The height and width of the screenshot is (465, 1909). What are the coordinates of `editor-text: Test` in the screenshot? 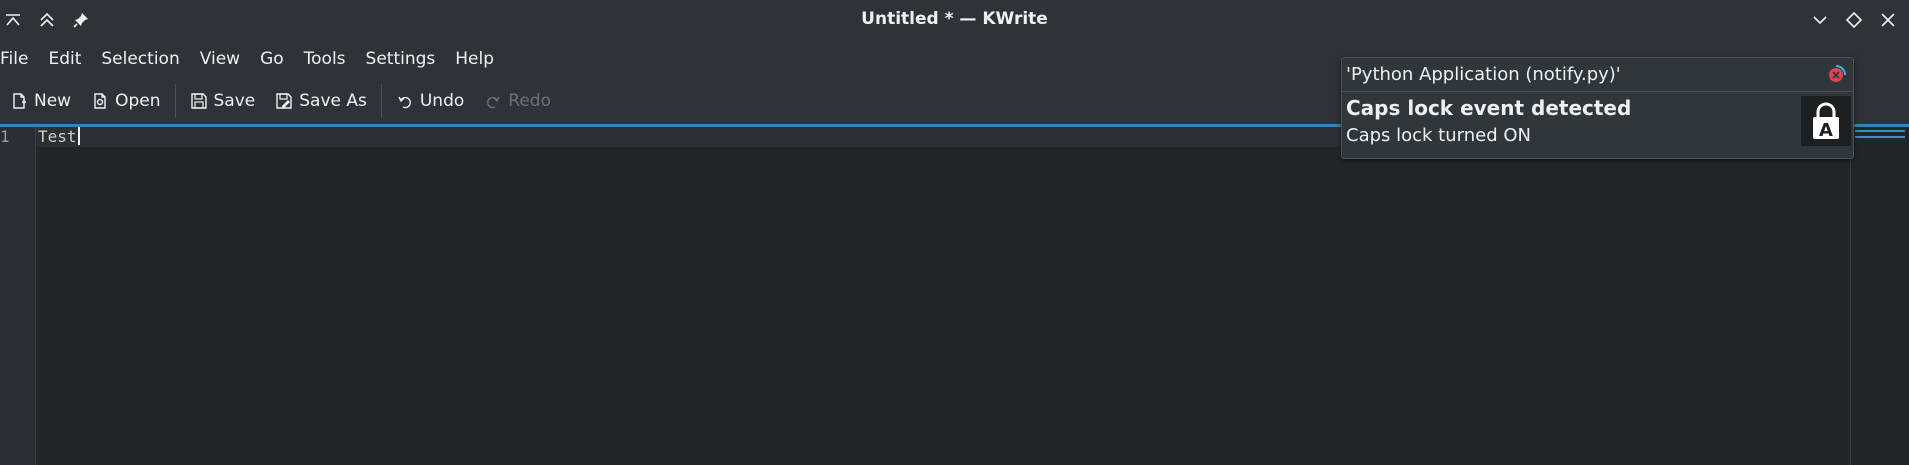 It's located at (57, 136).